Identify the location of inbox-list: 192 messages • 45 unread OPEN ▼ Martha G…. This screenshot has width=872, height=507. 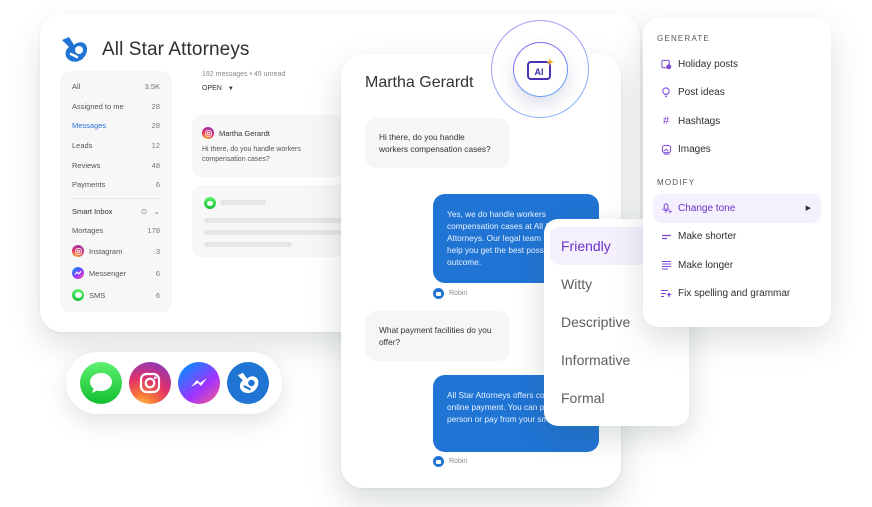
(272, 164).